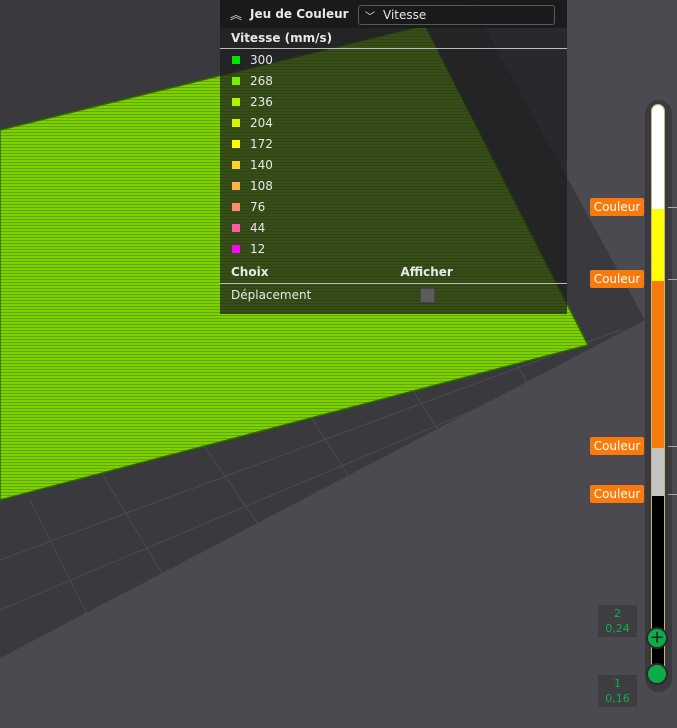  I want to click on lower-slider-handle, so click(657, 674).